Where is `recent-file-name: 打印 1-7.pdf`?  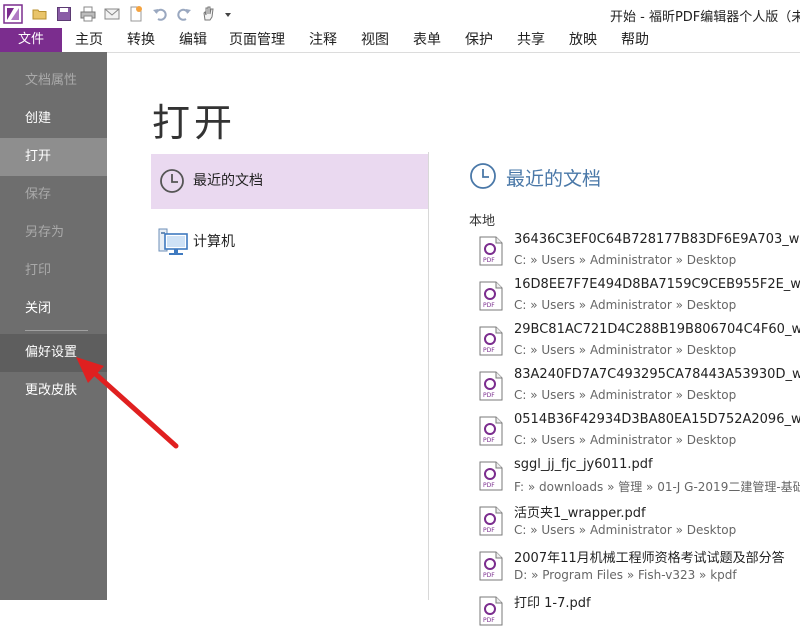
recent-file-name: 打印 1-7.pdf is located at coordinates (552, 603).